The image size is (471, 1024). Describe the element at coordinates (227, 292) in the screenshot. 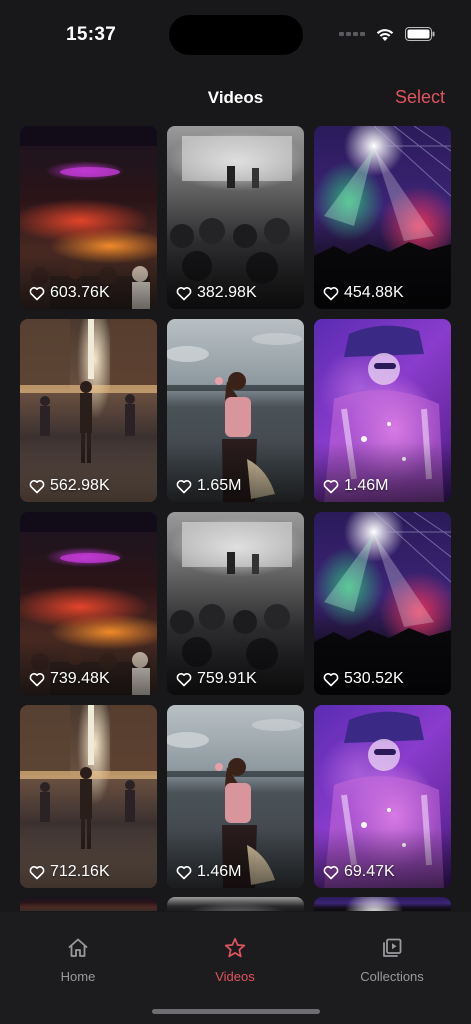

I see `like-count-value: 382.98K` at that location.